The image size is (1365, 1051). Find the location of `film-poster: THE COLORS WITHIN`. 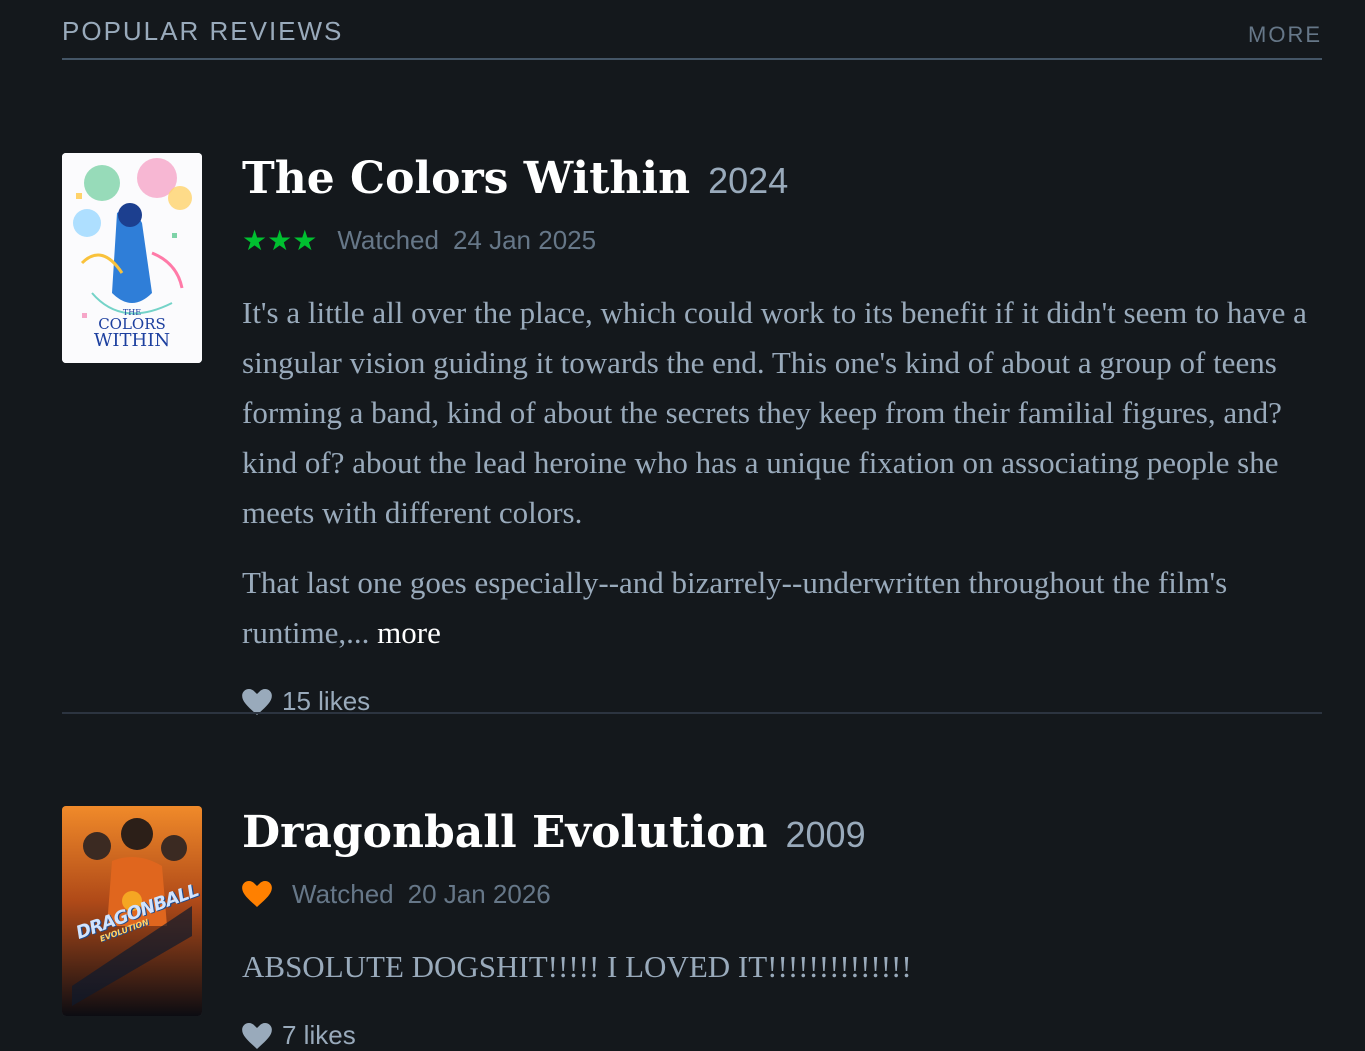

film-poster: THE COLORS WITHIN is located at coordinates (132, 258).